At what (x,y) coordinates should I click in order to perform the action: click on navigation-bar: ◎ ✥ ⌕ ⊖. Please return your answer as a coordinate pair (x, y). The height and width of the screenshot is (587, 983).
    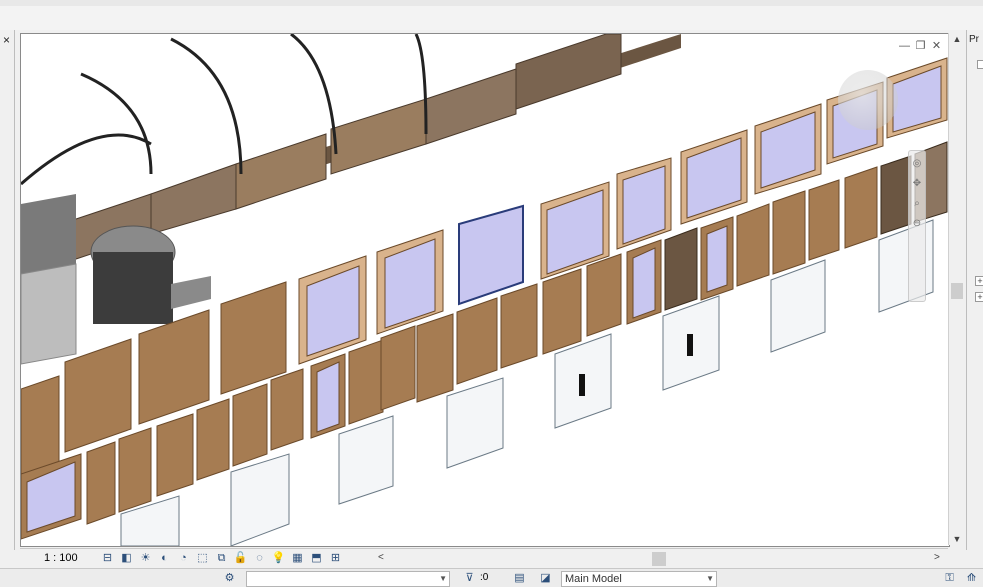
    Looking at the image, I should click on (917, 226).